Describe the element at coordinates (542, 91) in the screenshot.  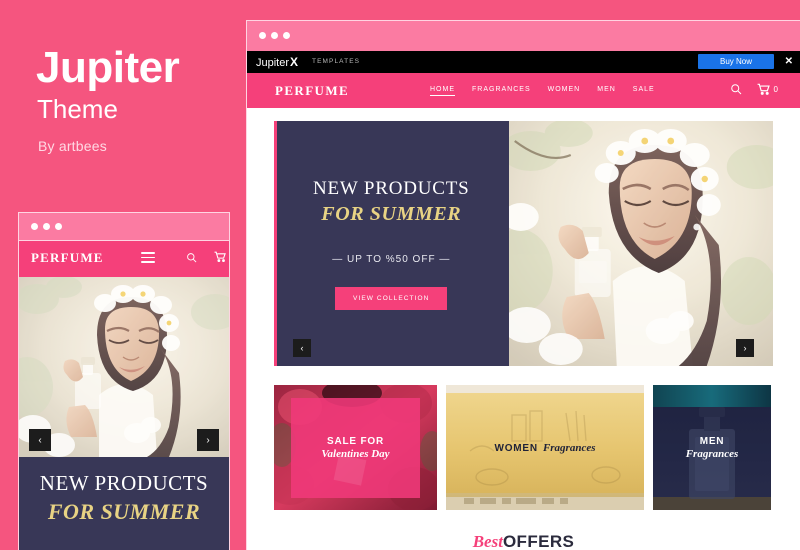
I see `site-menu: HOME FRAGRANCES WOMEN MEN SALE` at that location.